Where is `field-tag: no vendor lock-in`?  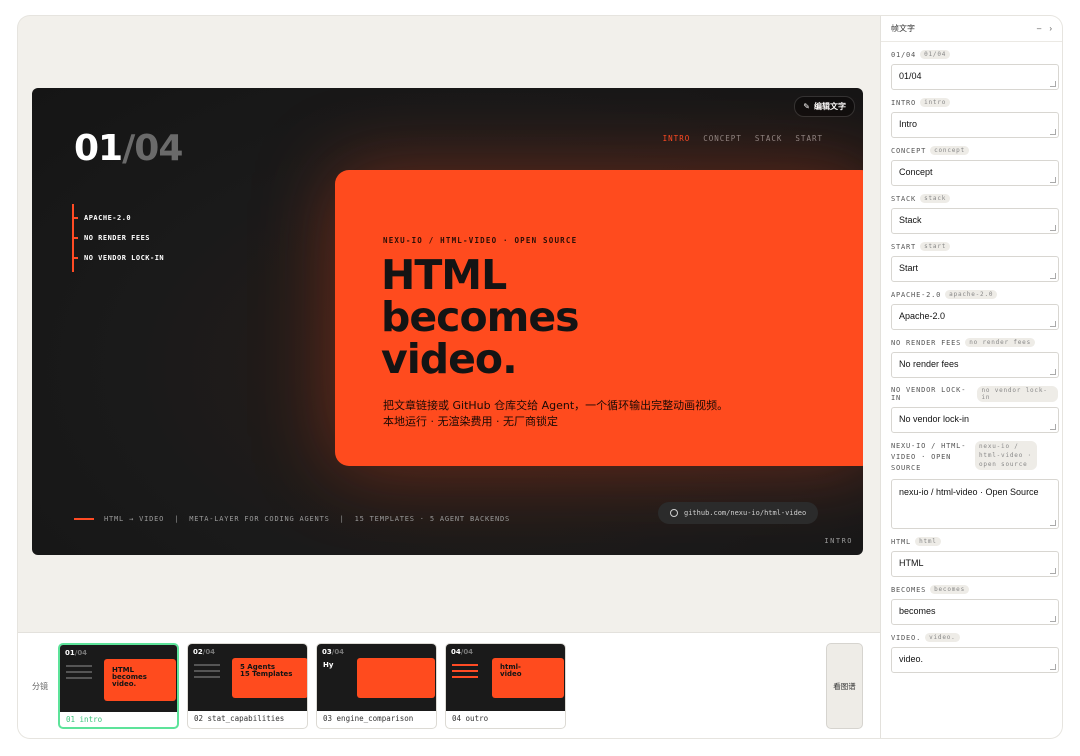
field-tag: no vendor lock-in is located at coordinates (1017, 394).